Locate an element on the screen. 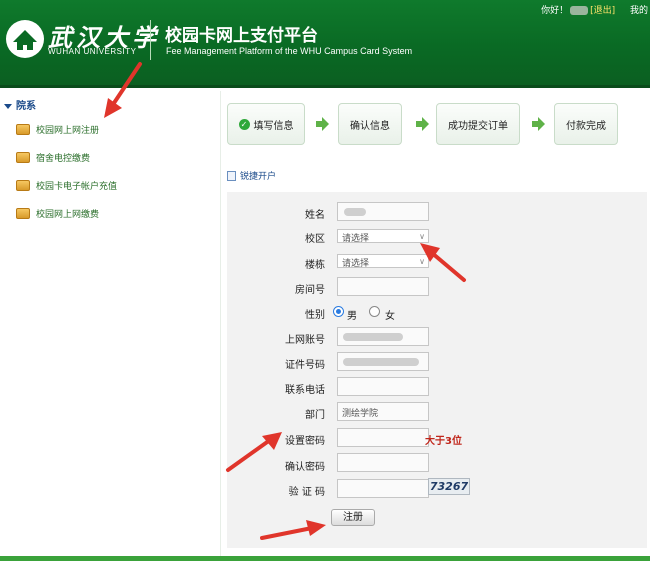  register-button: 注册 is located at coordinates (353, 517).